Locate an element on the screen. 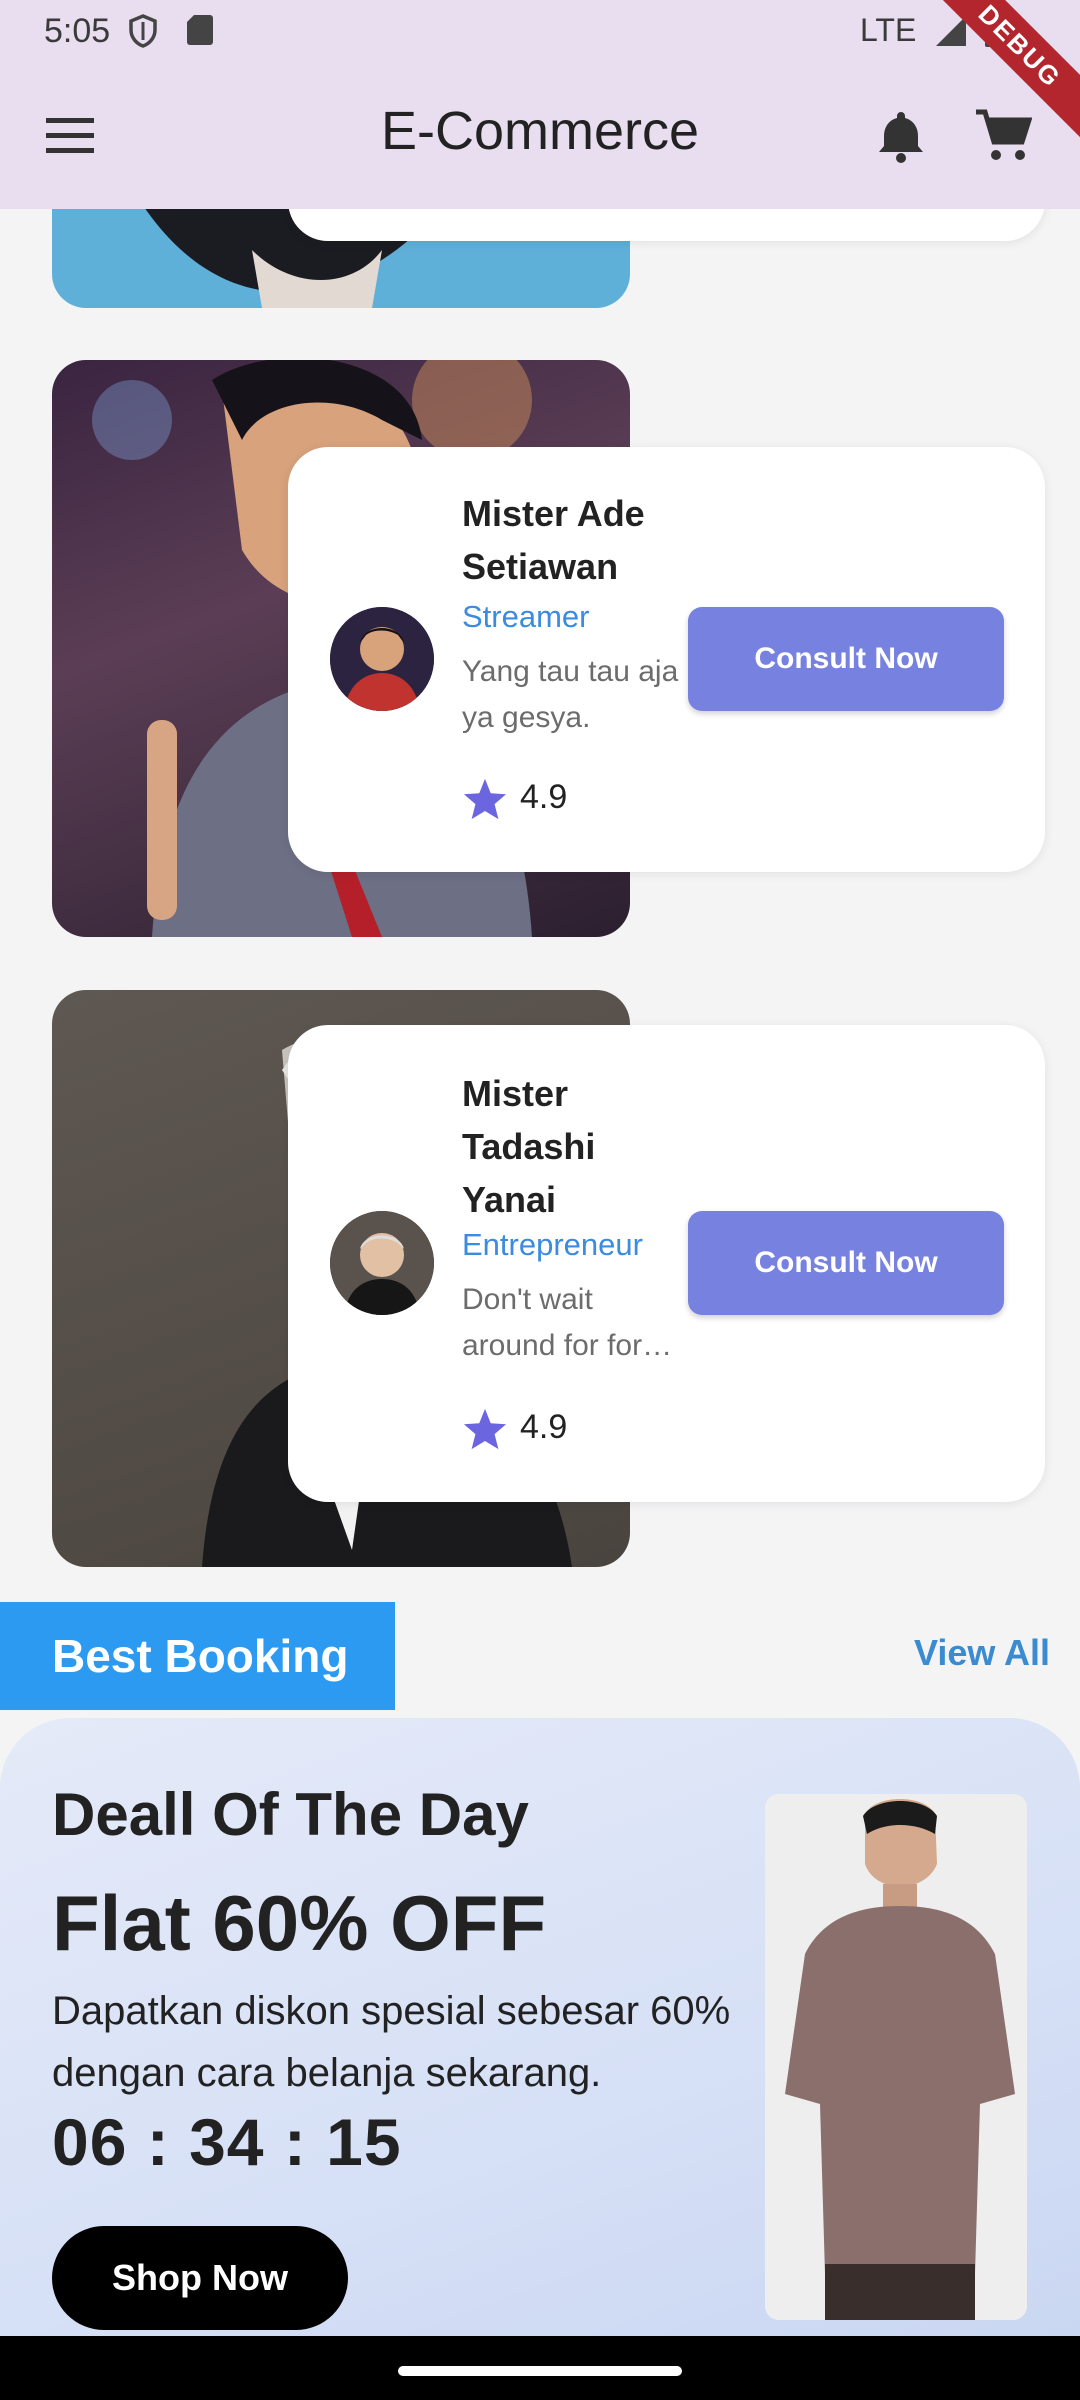 This screenshot has height=2400, width=1080. deal-discount: Flat 60% OFF is located at coordinates (299, 1923).